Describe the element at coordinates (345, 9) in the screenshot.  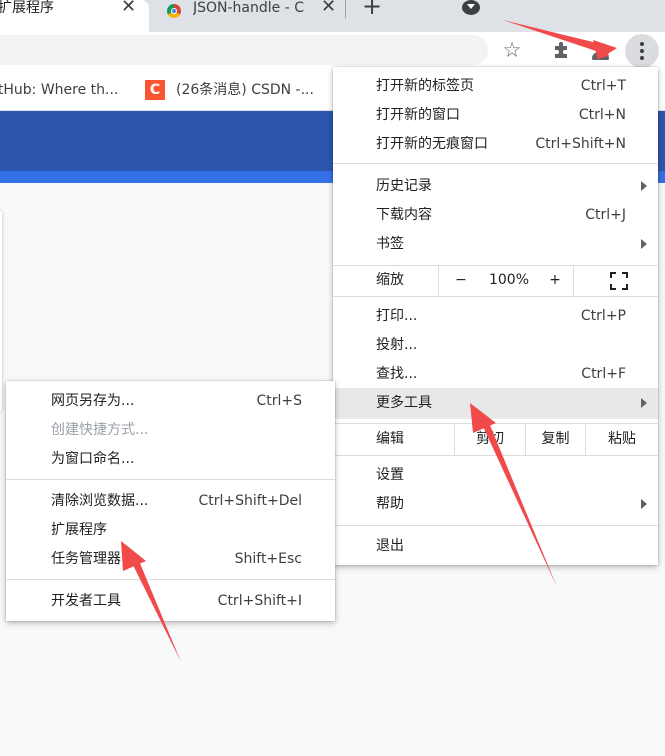
I see `tab-divider` at that location.